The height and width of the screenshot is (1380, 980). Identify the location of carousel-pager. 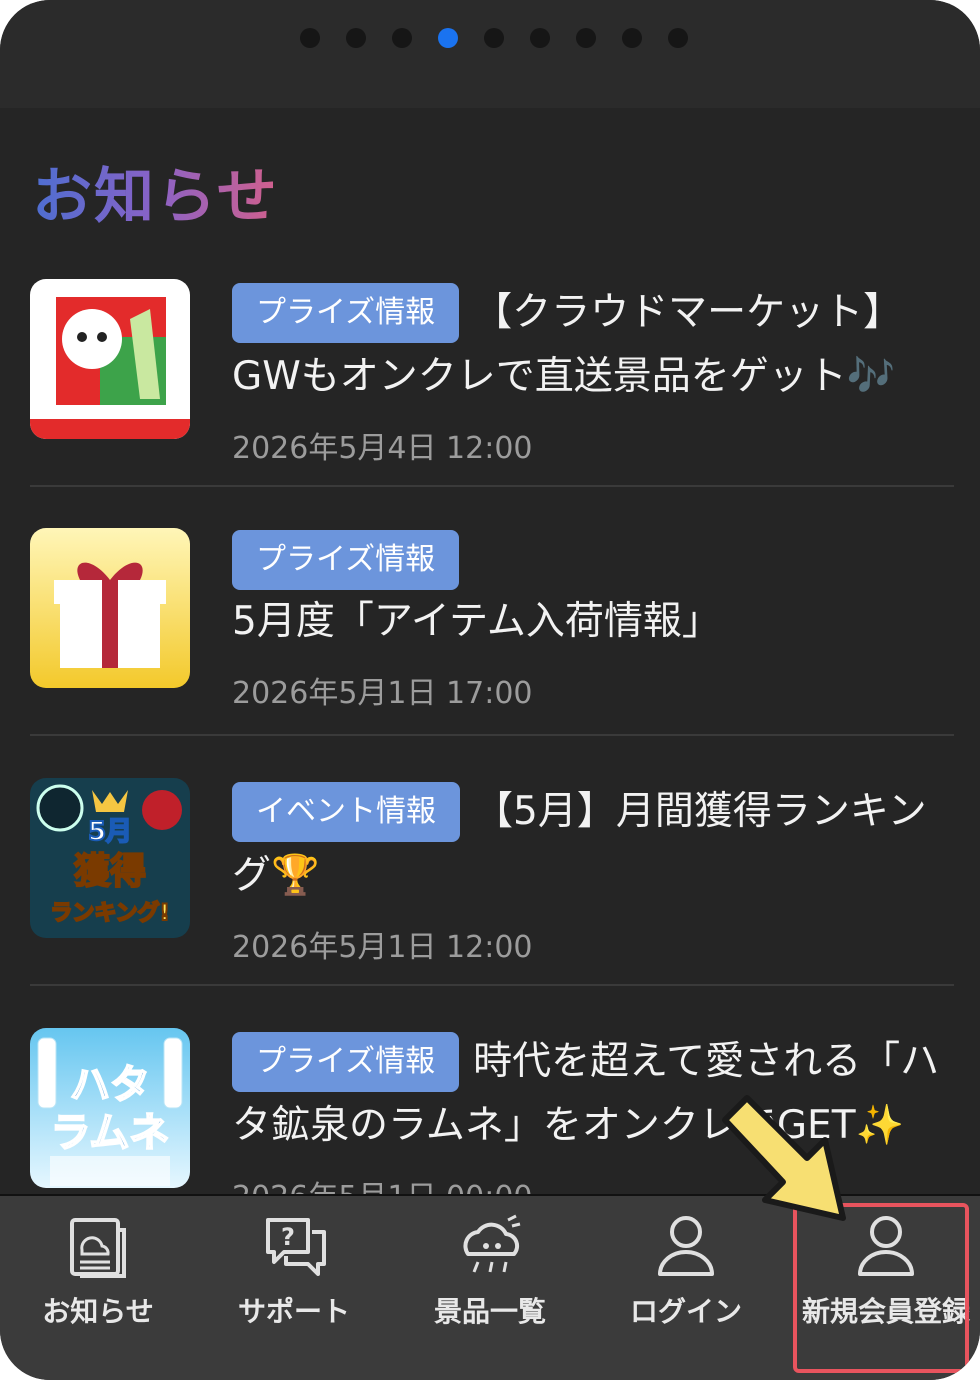
(494, 38).